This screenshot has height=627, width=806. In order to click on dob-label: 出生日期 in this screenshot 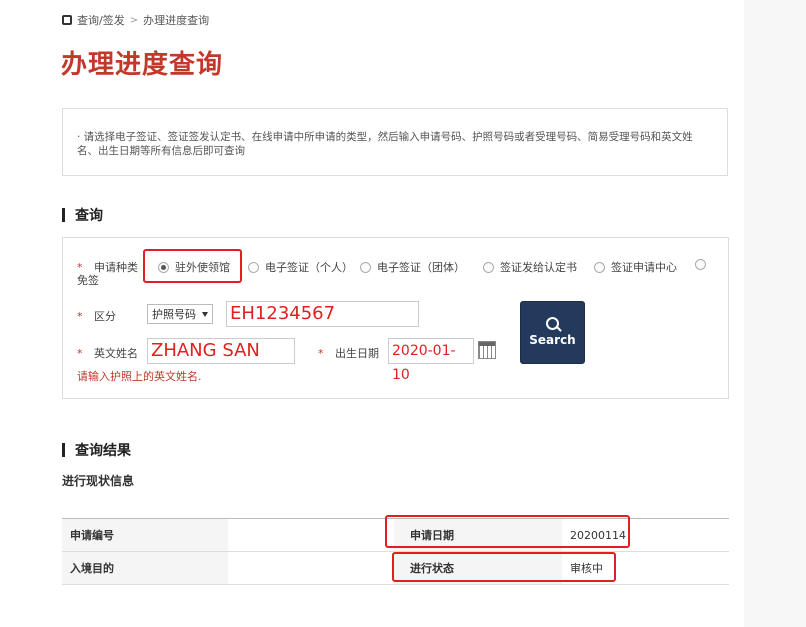, I will do `click(357, 353)`.